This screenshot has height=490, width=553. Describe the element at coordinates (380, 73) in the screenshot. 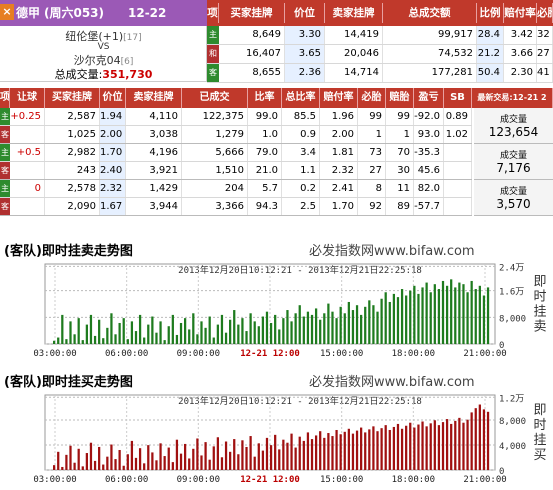

I see `odds-row: 客 8,655 2.36 14,714 177,281 50.4 2.30 41` at that location.